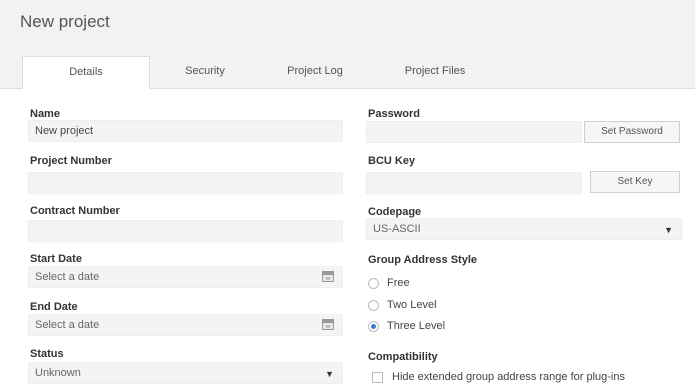 The width and height of the screenshot is (695, 389). I want to click on tab-project-log: Project Log, so click(315, 72).